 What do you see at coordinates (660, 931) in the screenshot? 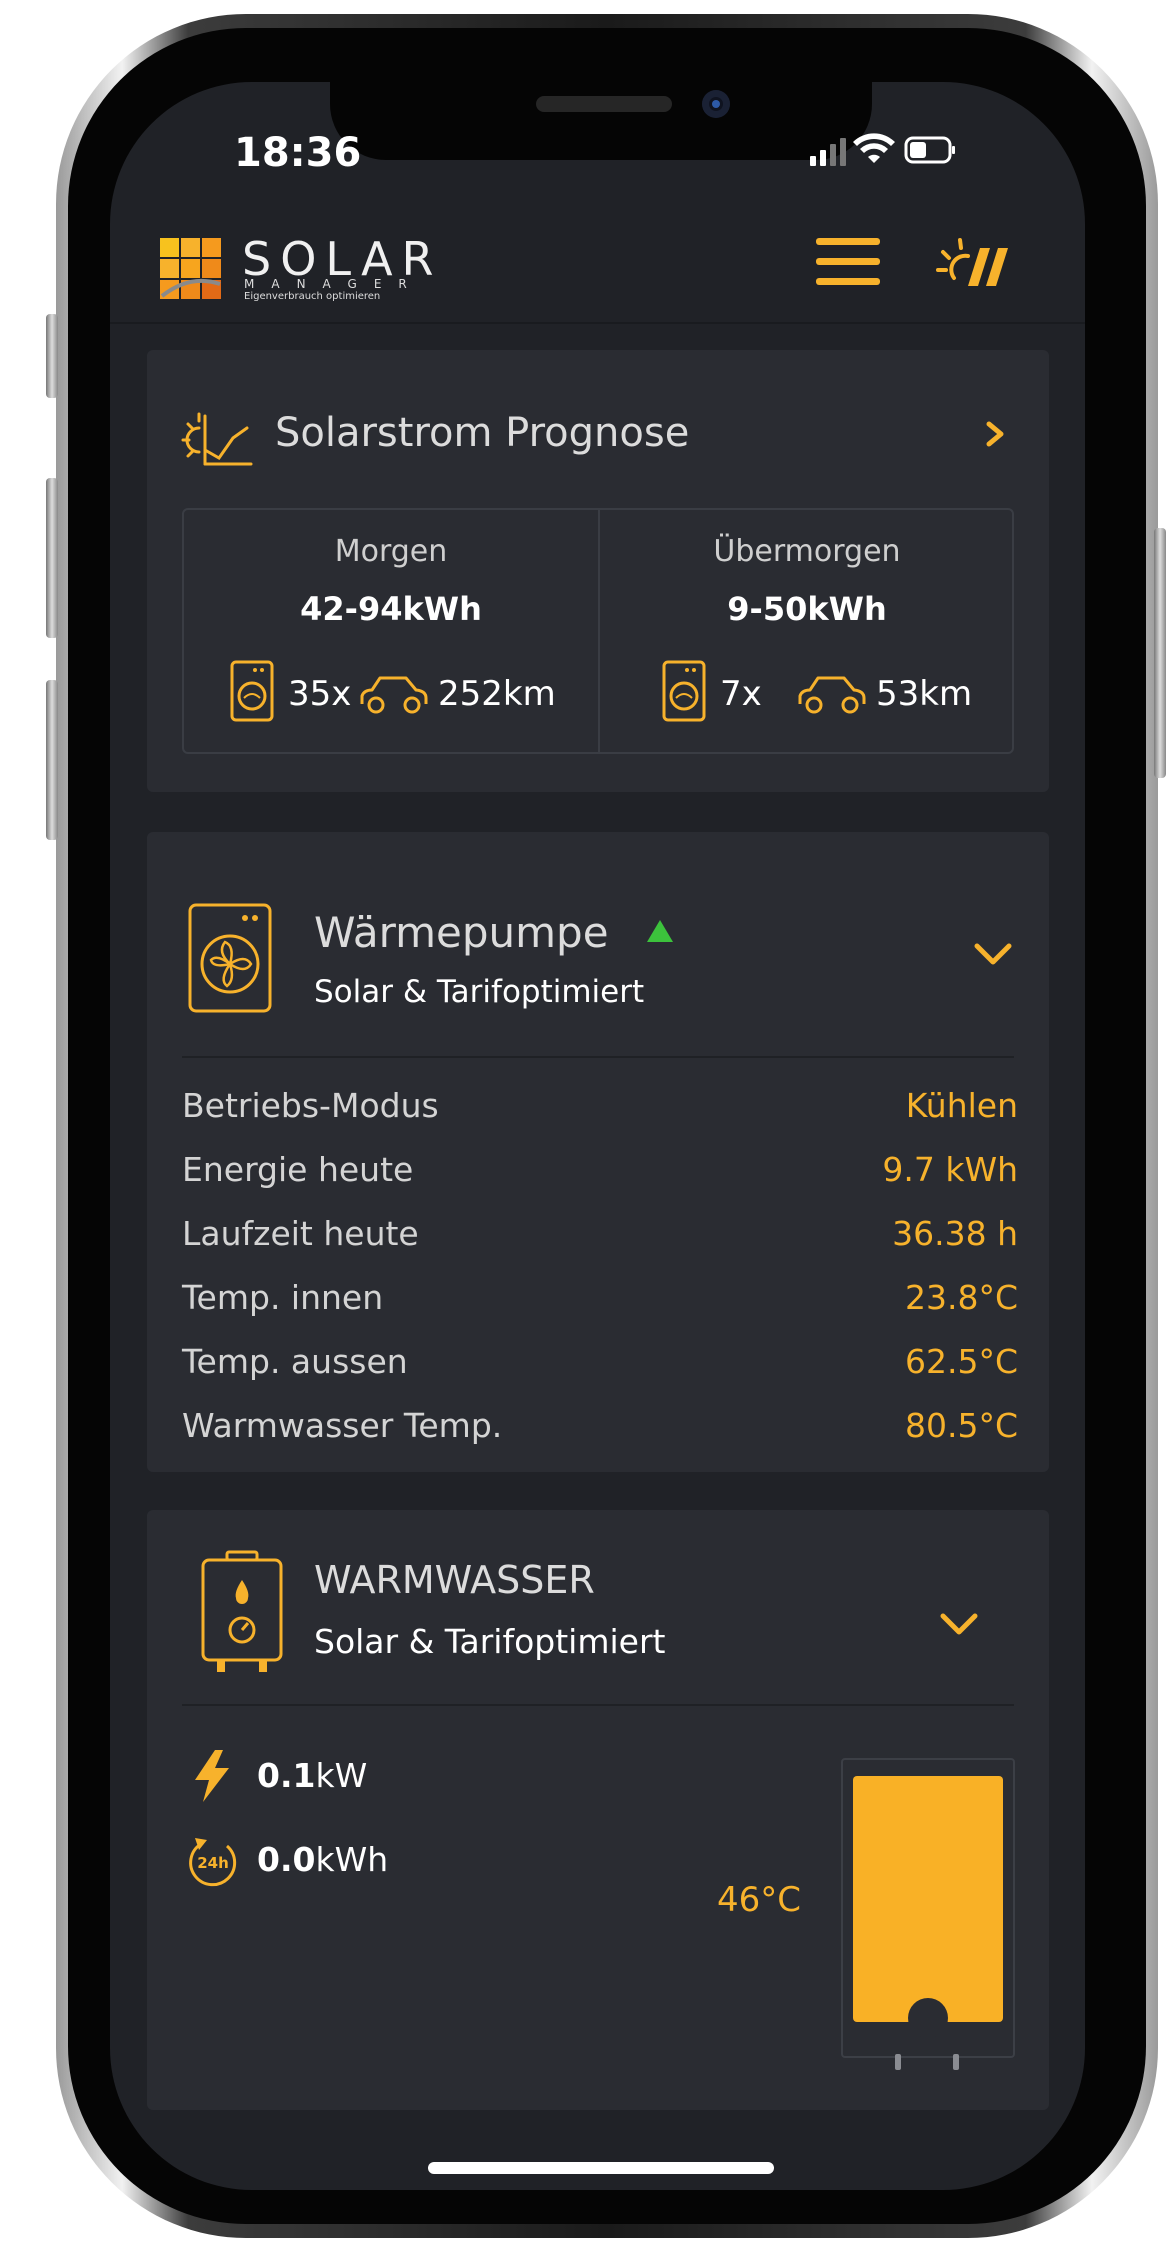
I see `green-triangle-up-icon` at bounding box center [660, 931].